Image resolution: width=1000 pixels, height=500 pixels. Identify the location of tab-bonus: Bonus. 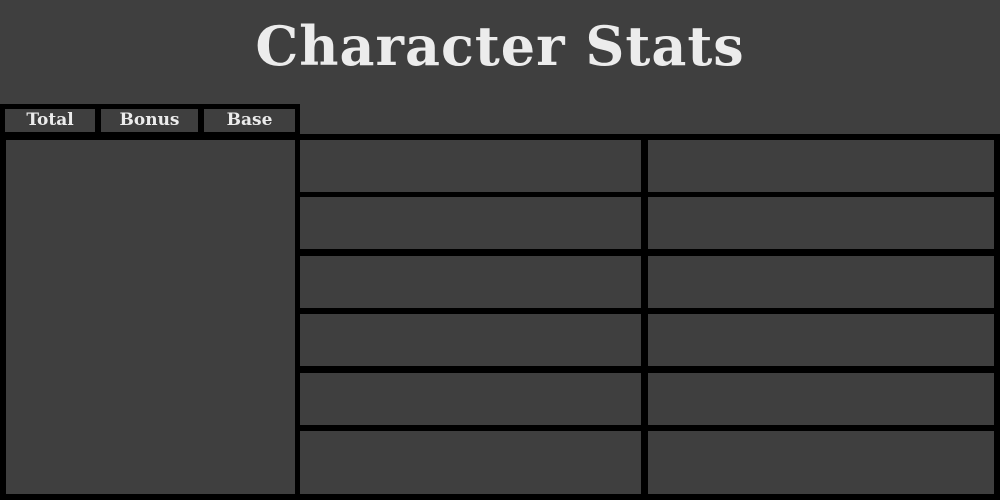
(149, 120).